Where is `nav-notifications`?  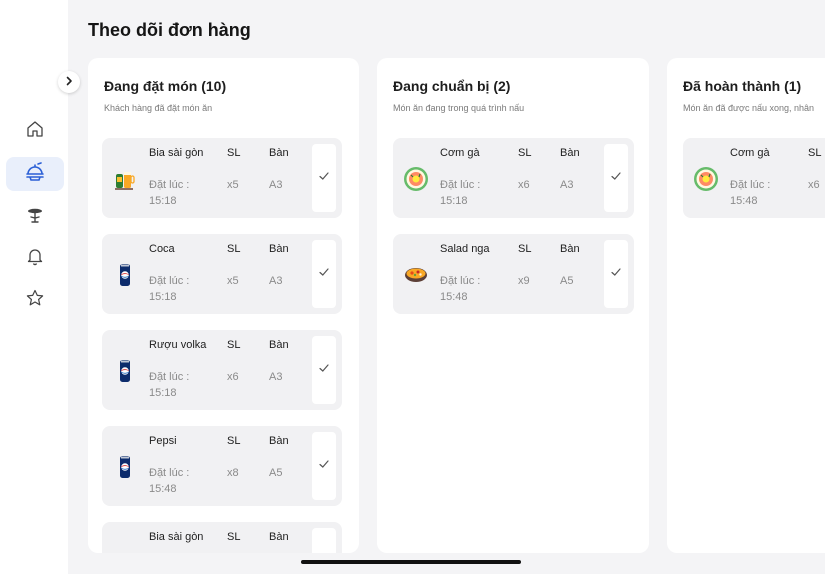 nav-notifications is located at coordinates (35, 258).